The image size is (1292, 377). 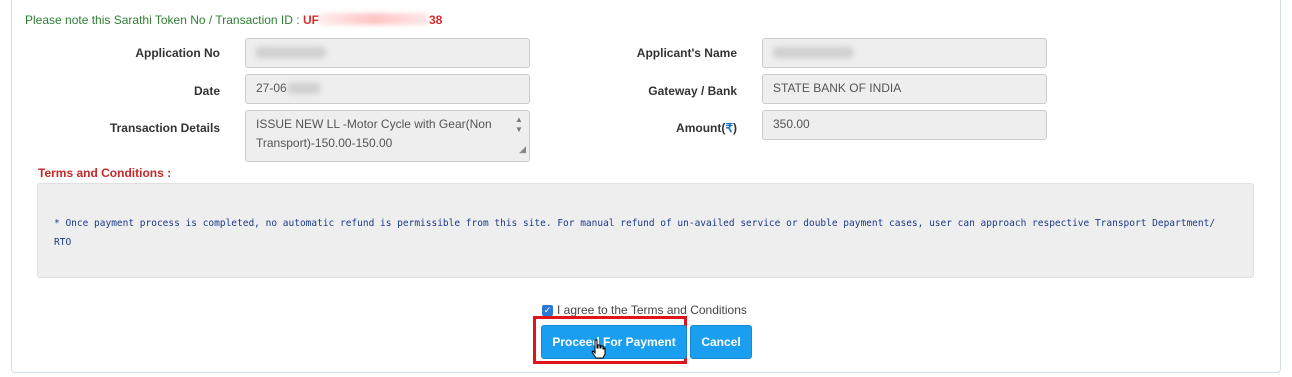 What do you see at coordinates (547, 310) in the screenshot?
I see `agree-checkbox: ✓` at bounding box center [547, 310].